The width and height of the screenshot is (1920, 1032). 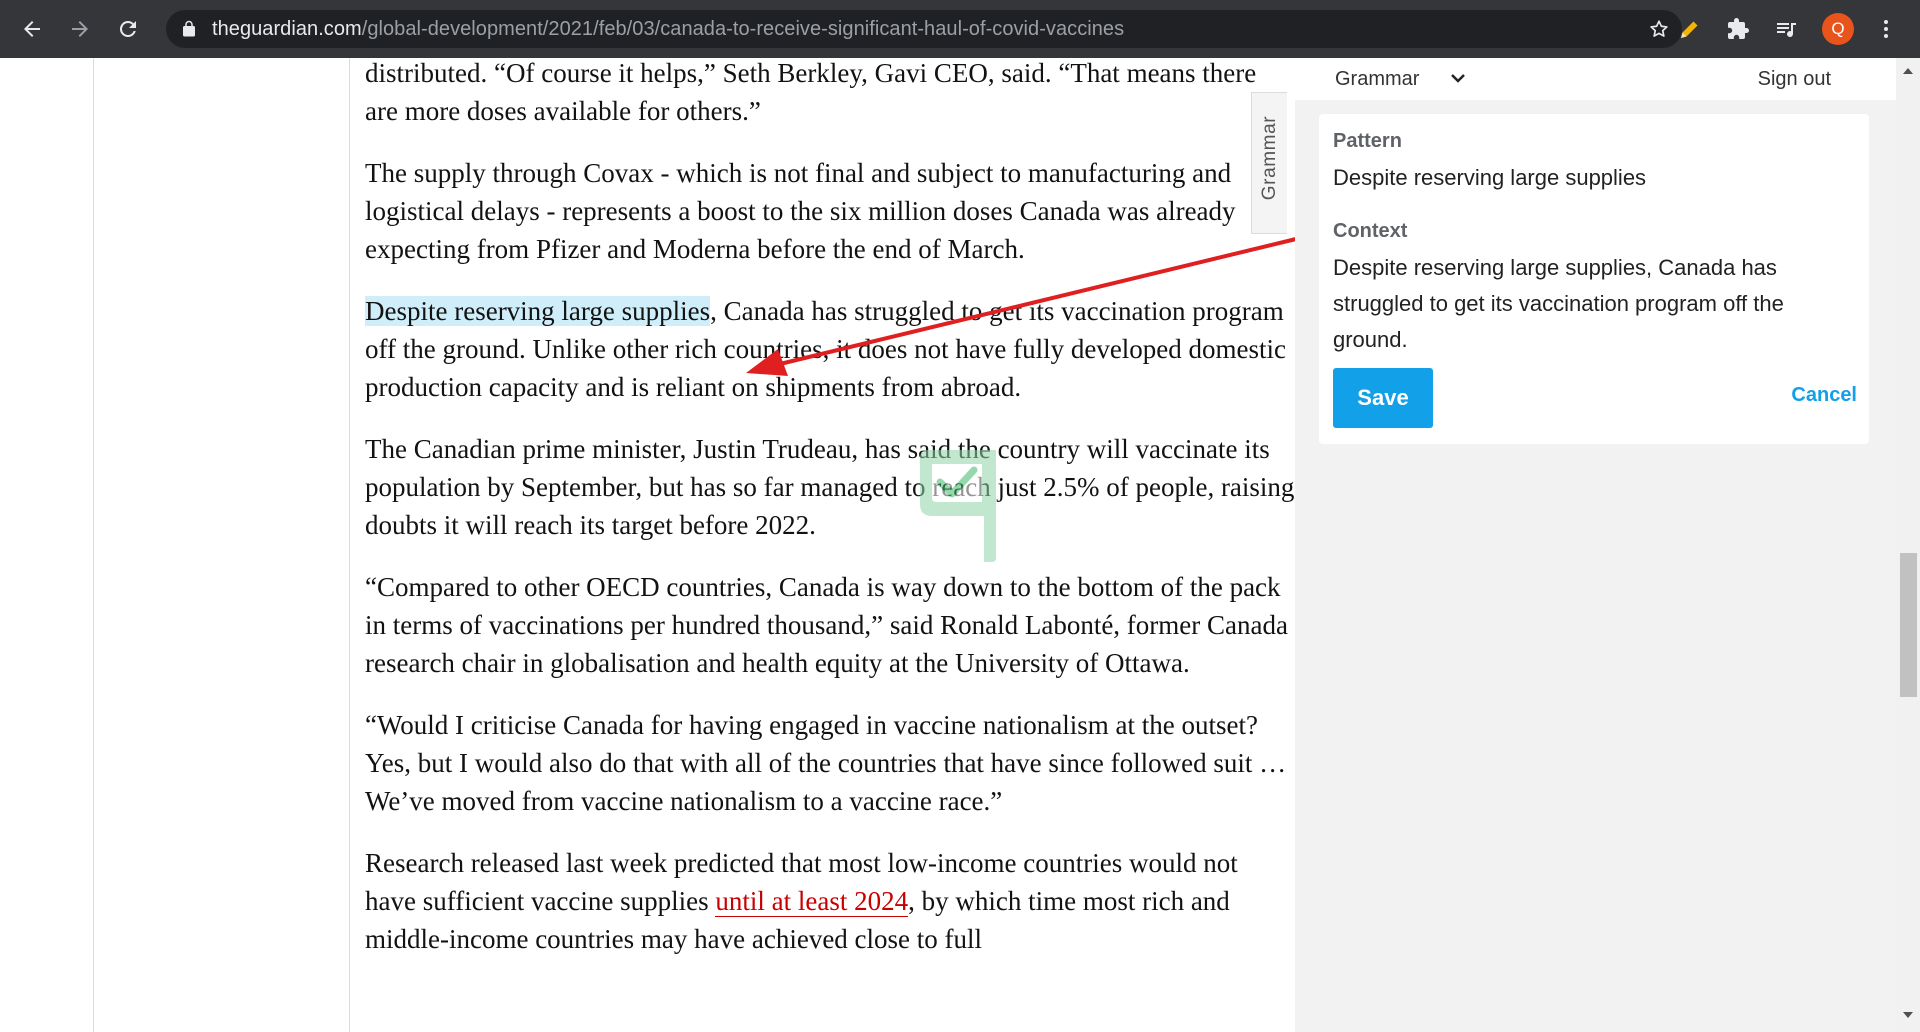 What do you see at coordinates (1022, 306) in the screenshot?
I see `annotation-arrow` at bounding box center [1022, 306].